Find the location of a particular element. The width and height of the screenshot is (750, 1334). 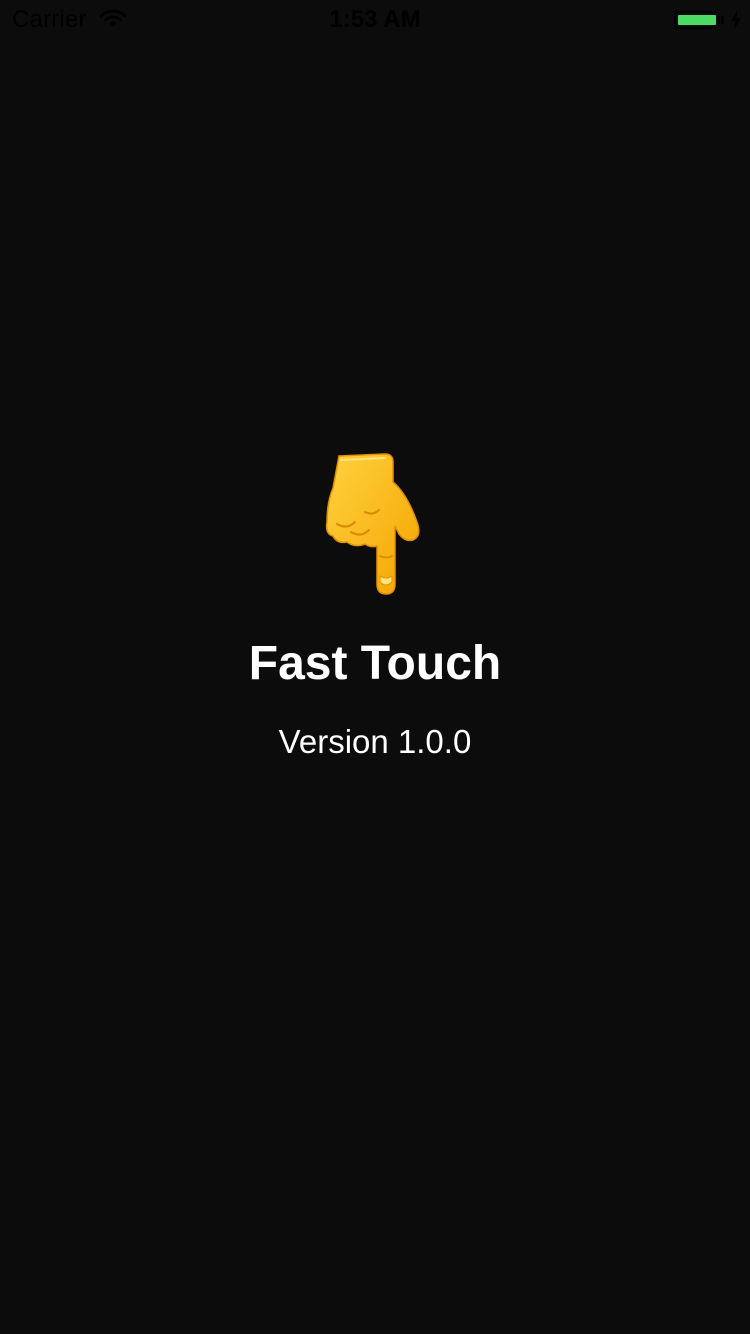

status-time: 1:53 AM is located at coordinates (375, 19).